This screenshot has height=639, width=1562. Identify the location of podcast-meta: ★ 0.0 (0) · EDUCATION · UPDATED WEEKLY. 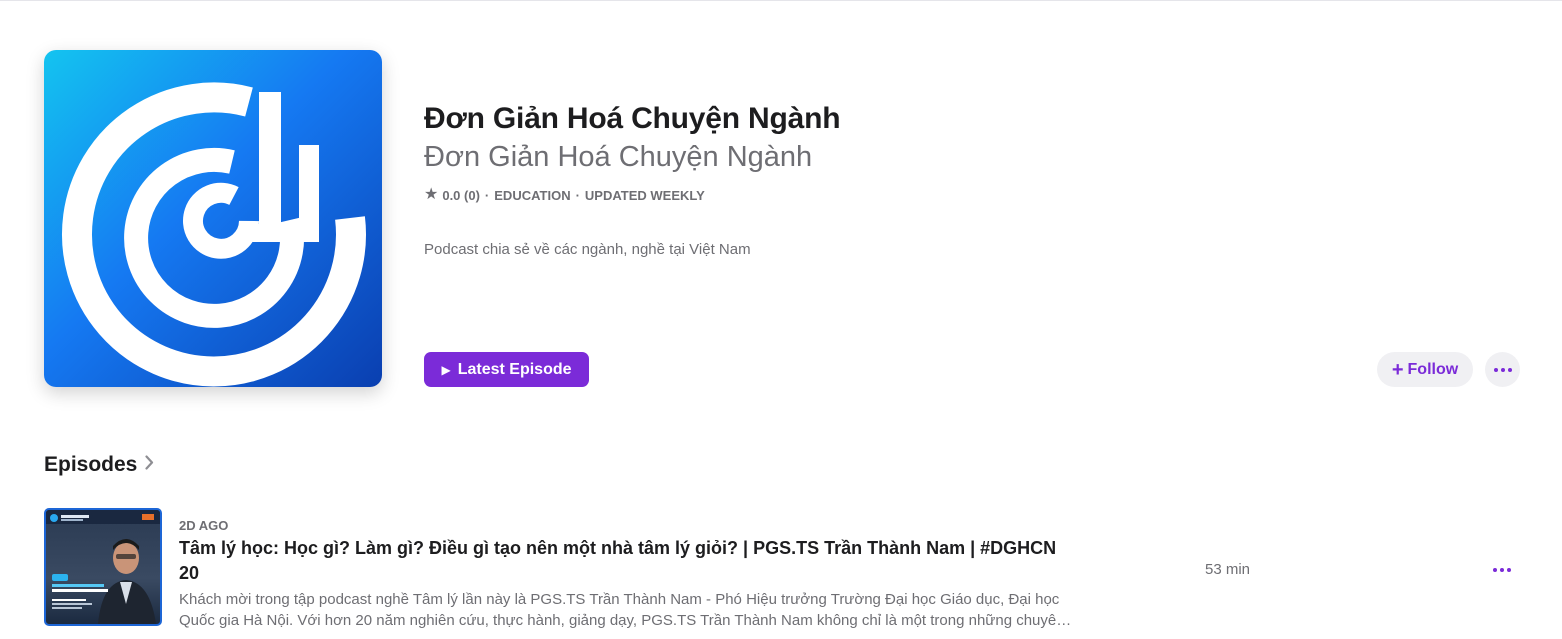
(564, 195).